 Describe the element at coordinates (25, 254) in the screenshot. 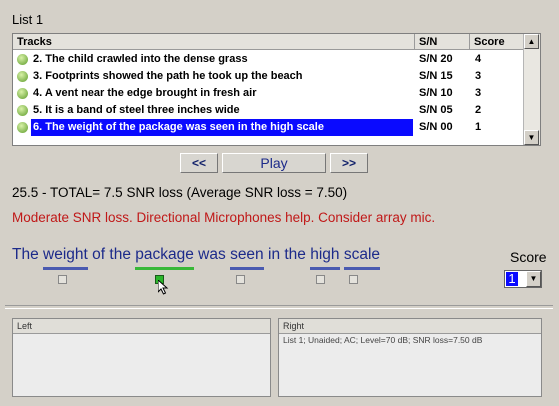

I see `sentence-word: The` at that location.